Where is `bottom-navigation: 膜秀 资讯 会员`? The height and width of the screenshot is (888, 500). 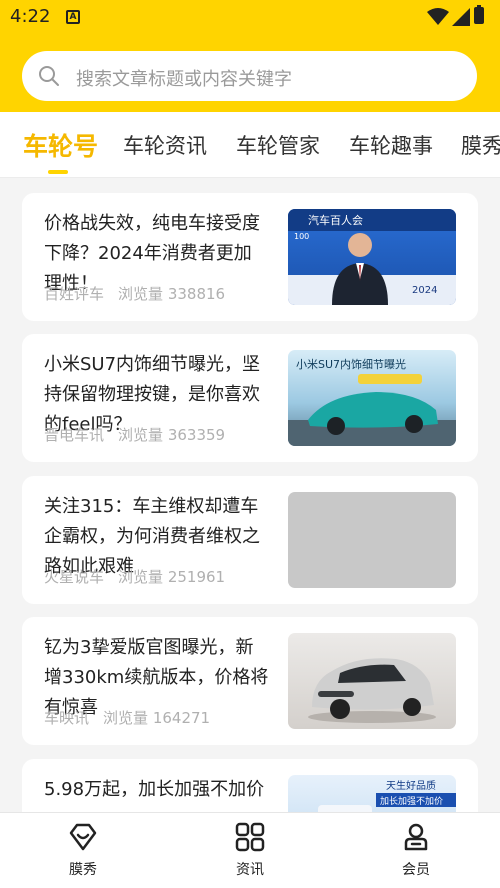 bottom-navigation: 膜秀 资讯 会员 is located at coordinates (250, 850).